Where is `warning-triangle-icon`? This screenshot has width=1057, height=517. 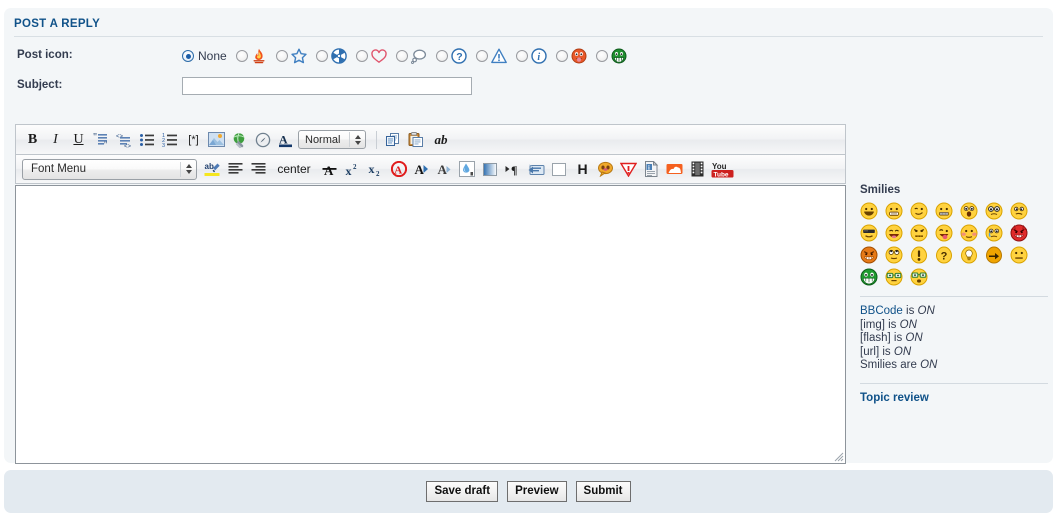 warning-triangle-icon is located at coordinates (498, 56).